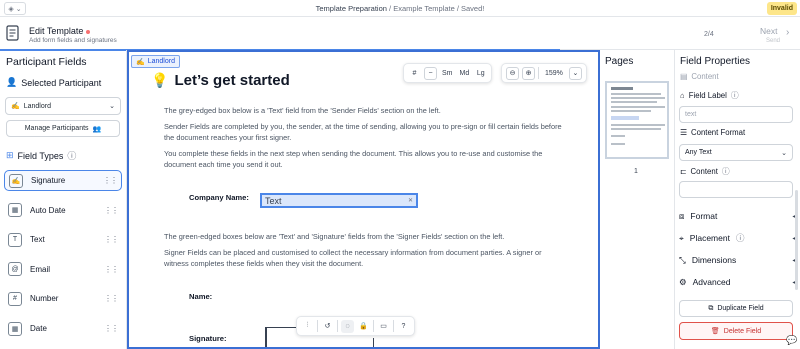 This screenshot has height=349, width=800. Describe the element at coordinates (480, 73) in the screenshot. I see `size-lg-button: Lg` at that location.